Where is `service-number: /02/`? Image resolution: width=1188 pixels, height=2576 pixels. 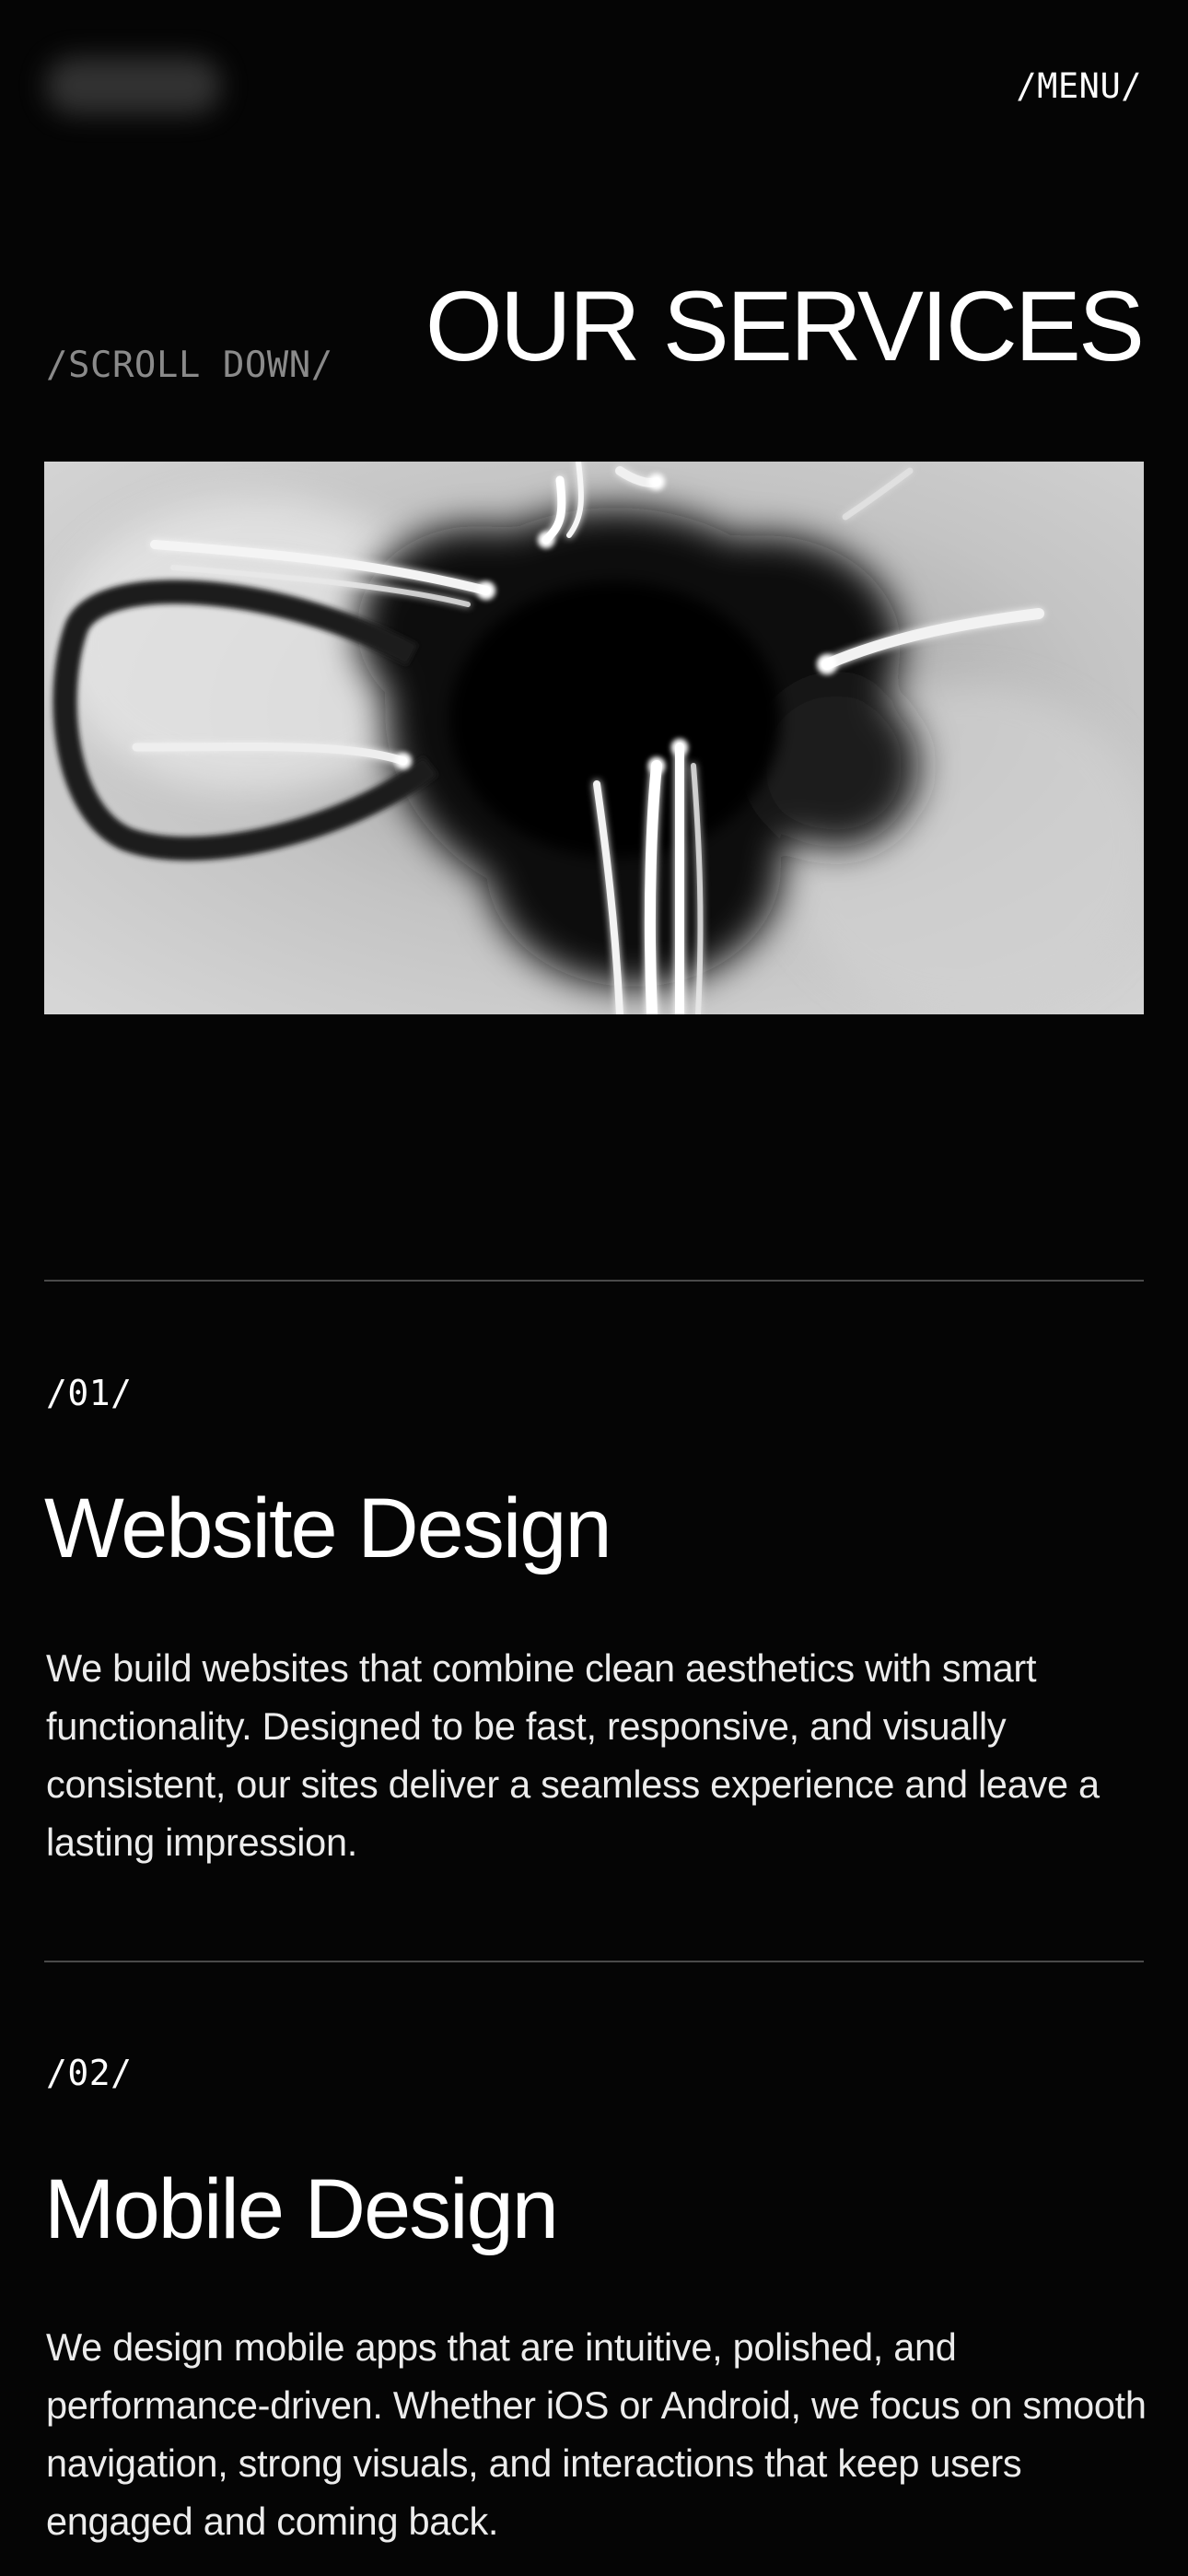
service-number: /02/ is located at coordinates (89, 2073).